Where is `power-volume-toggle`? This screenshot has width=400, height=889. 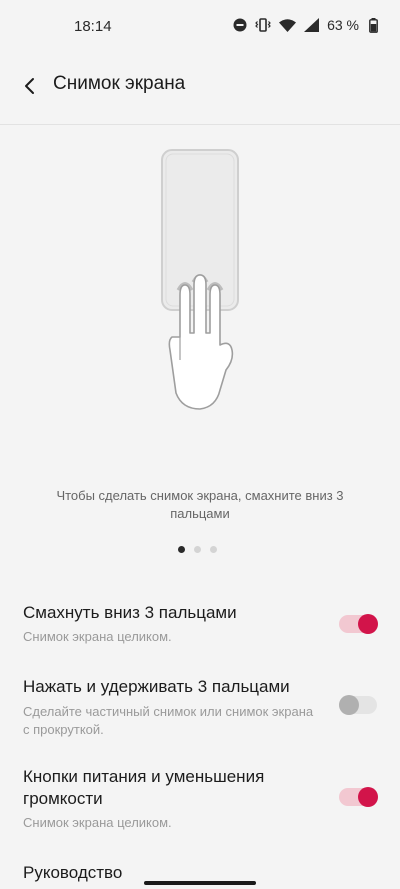
power-volume-toggle is located at coordinates (358, 797).